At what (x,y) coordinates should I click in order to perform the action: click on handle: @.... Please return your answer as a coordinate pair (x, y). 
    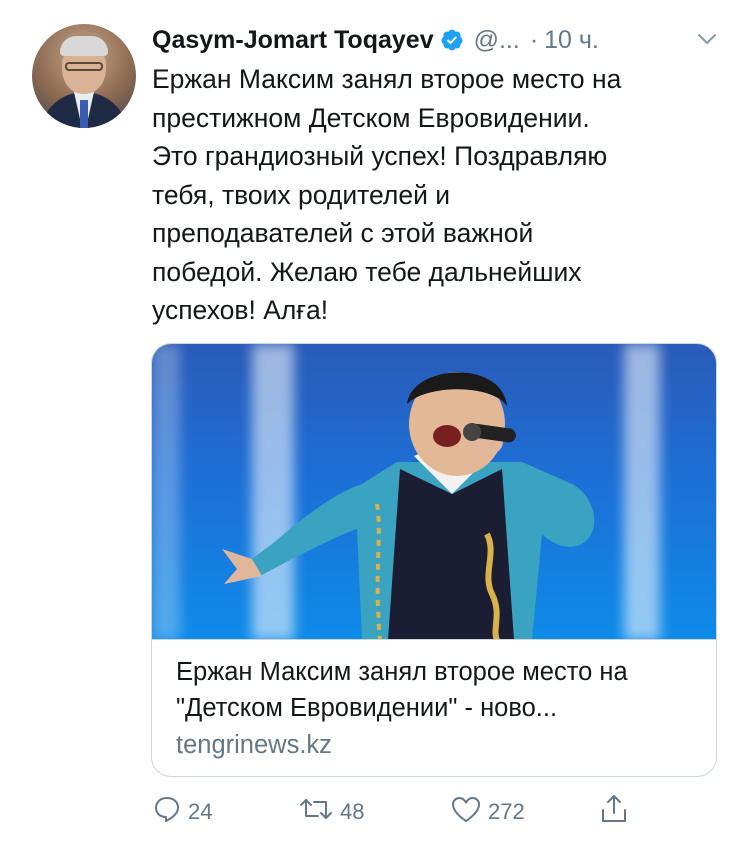
    Looking at the image, I should click on (497, 40).